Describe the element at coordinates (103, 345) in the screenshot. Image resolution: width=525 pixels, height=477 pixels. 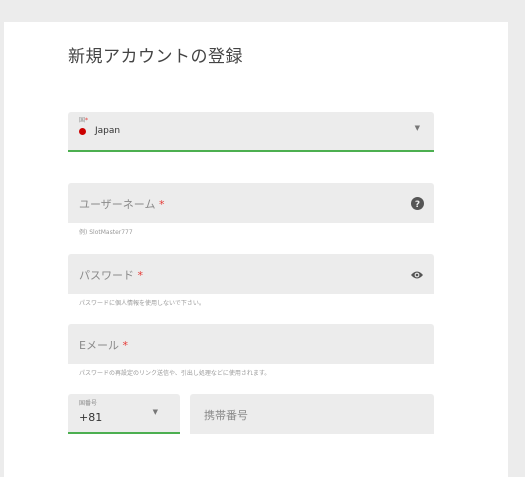
I see `email-placeholder: Eメール *` at that location.